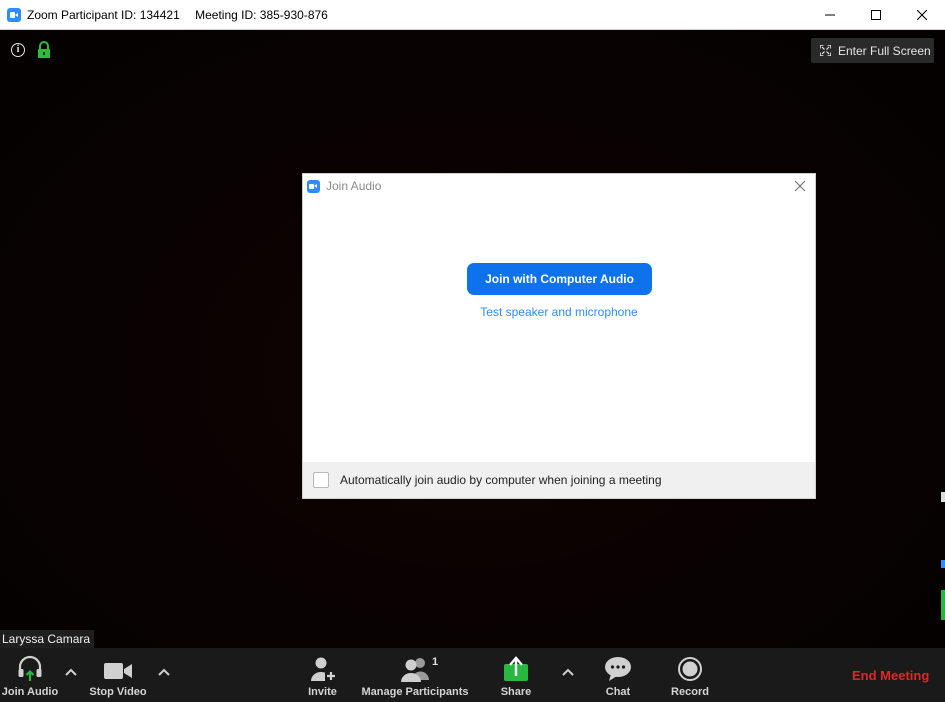  I want to click on participants-icon, so click(415, 670).